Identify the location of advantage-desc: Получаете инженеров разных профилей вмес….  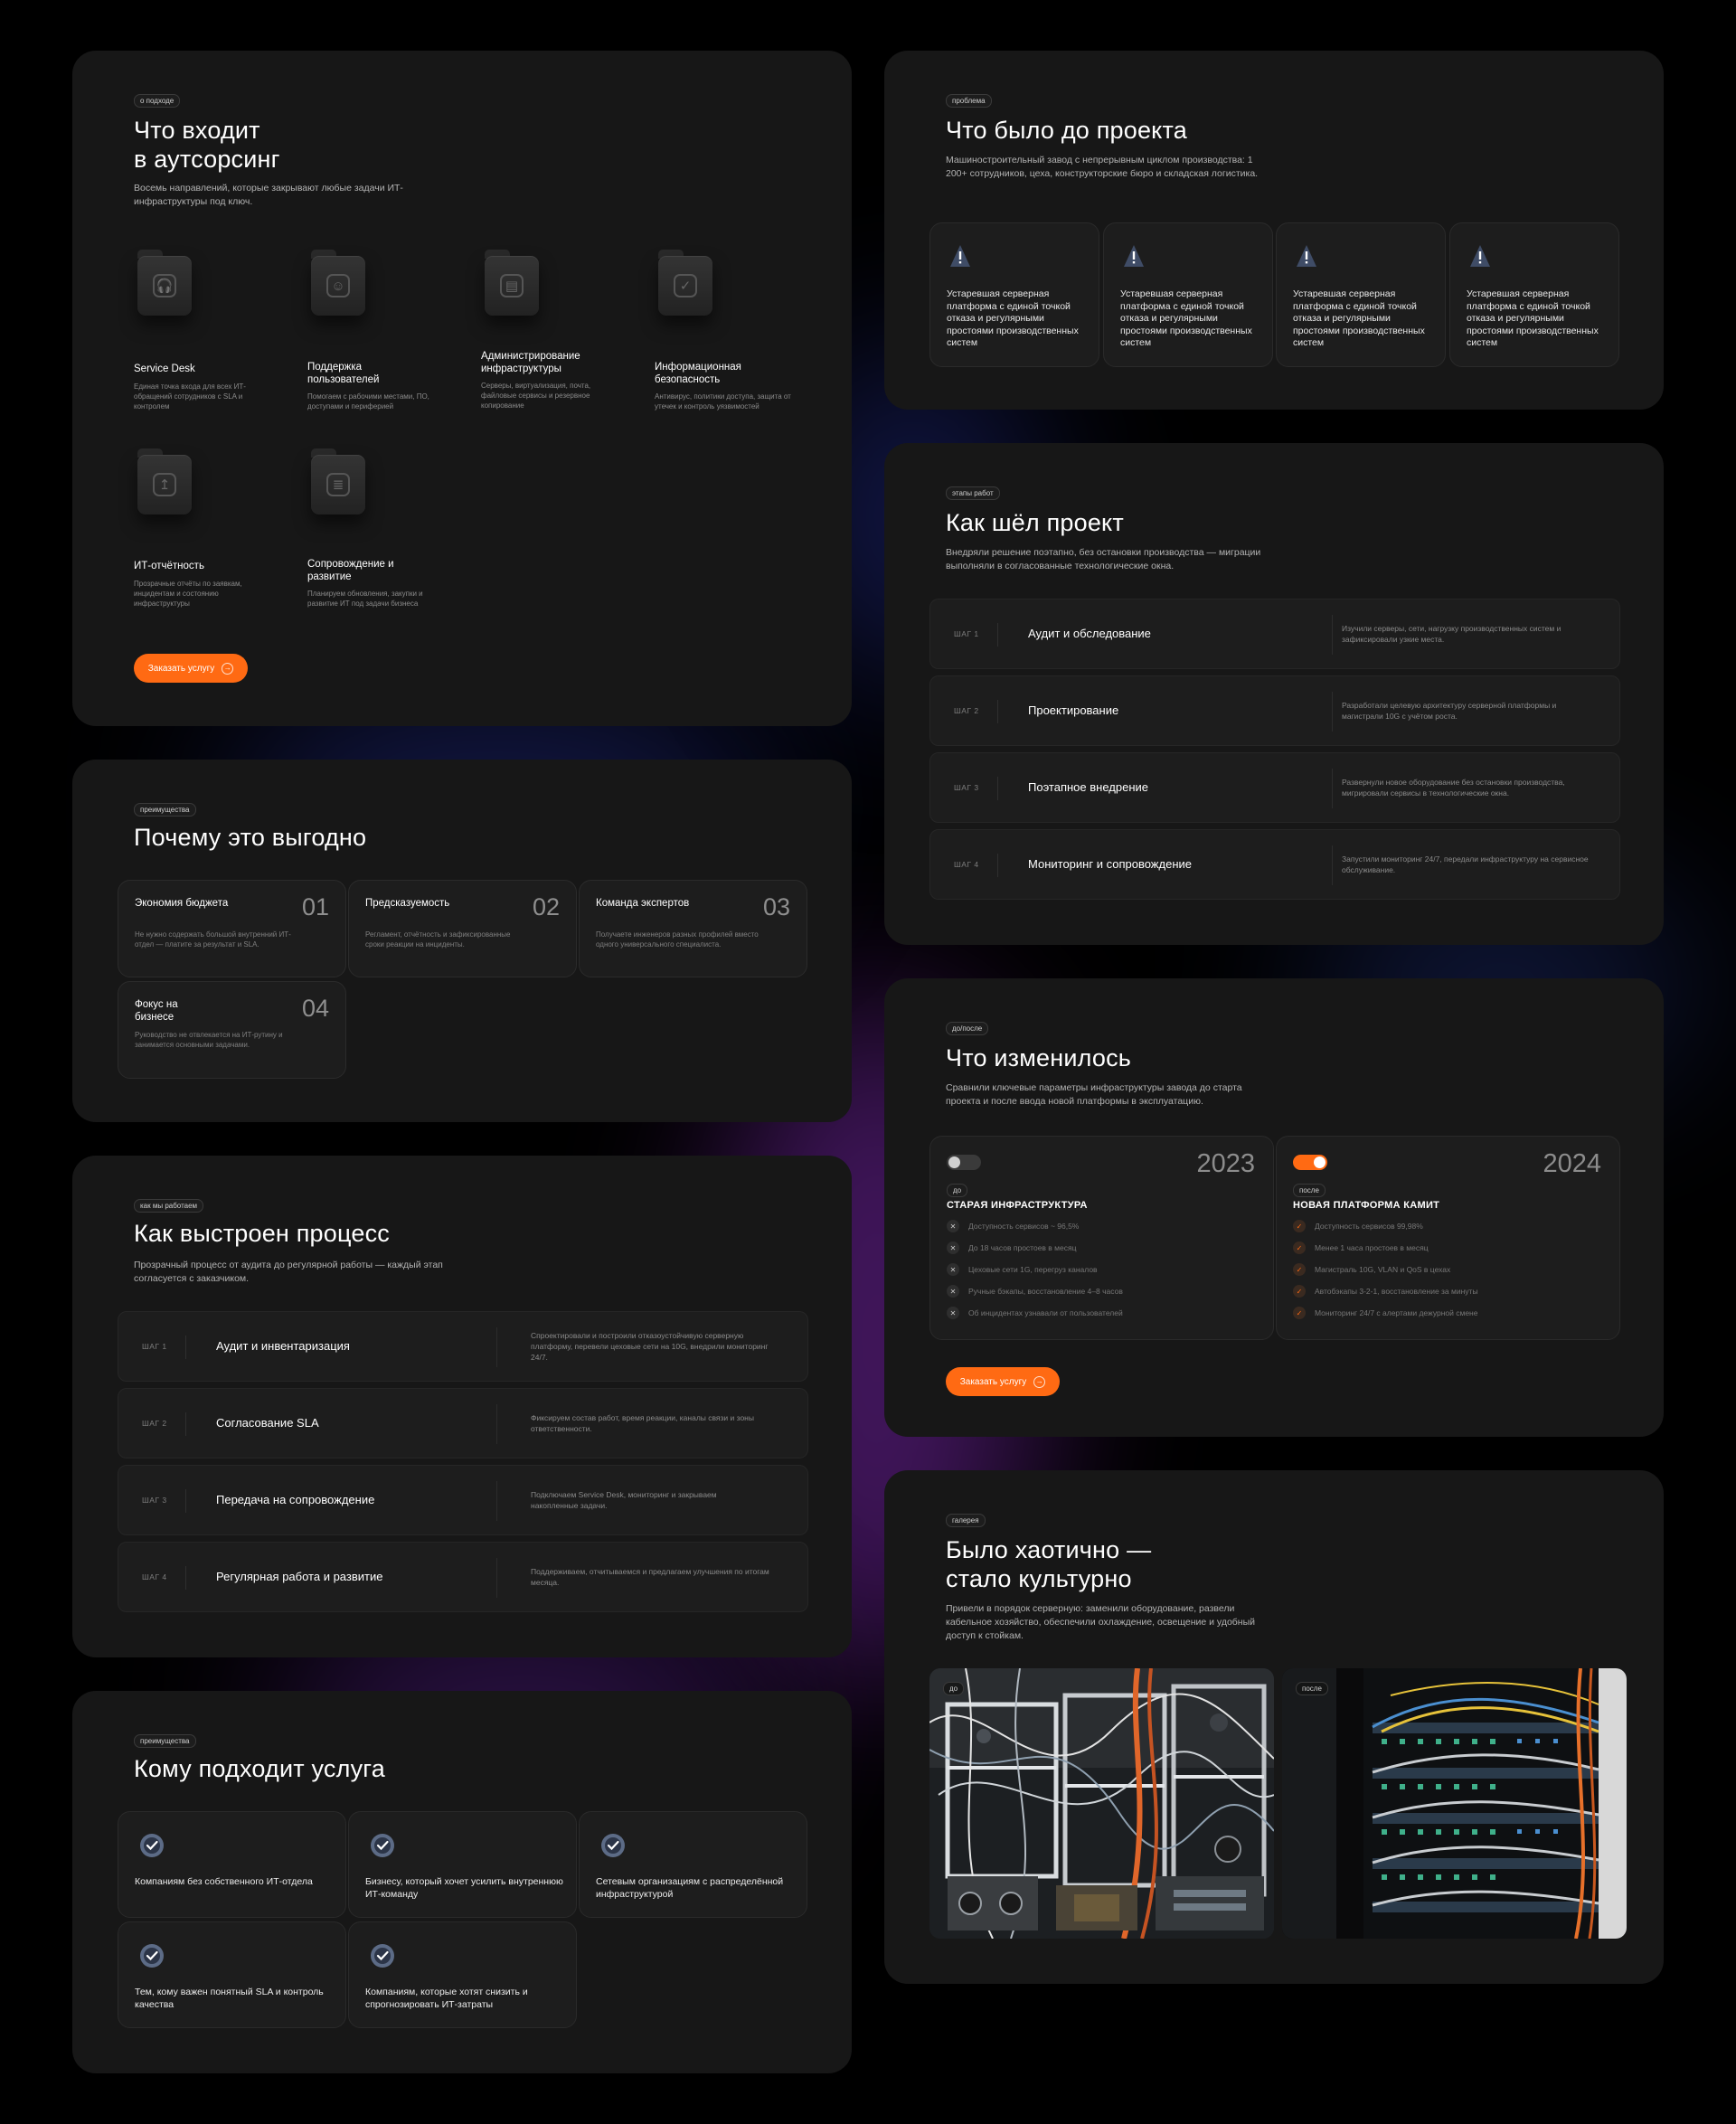
(678, 939).